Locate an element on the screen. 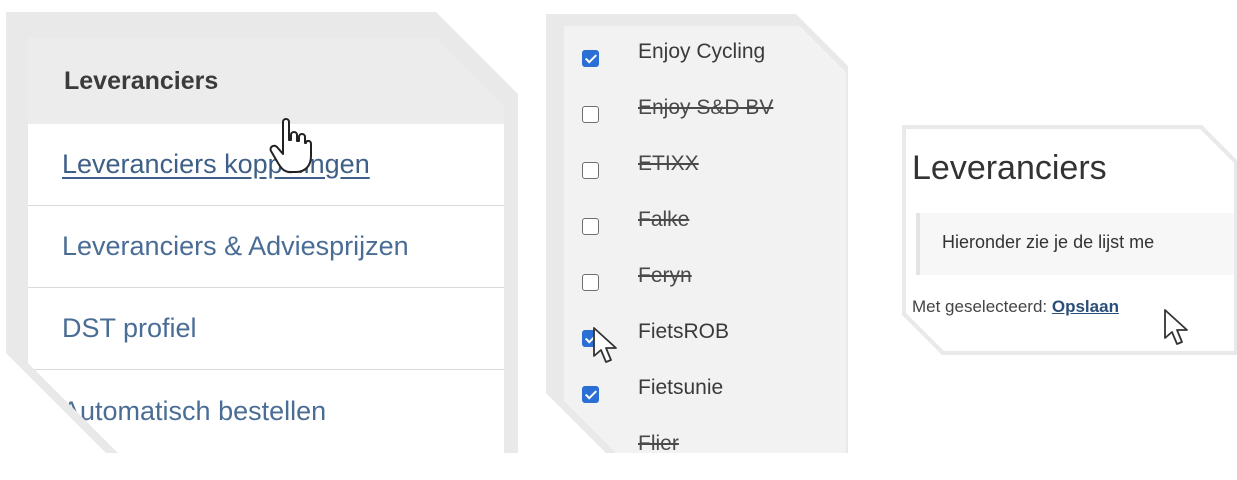 The height and width of the screenshot is (480, 1237). info-box: Hieronder zie je de lijst me is located at coordinates (1075, 244).